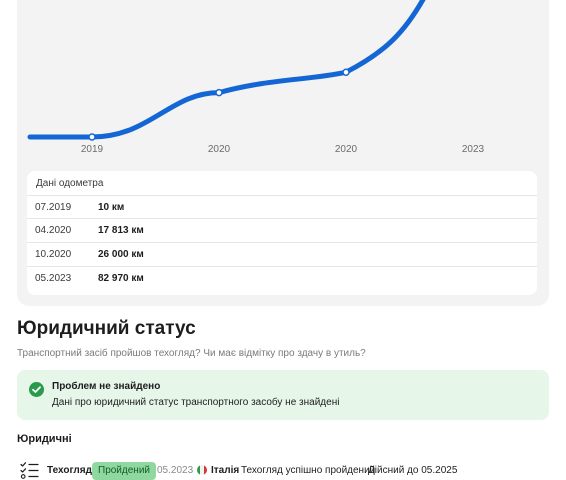 Image resolution: width=566 pixels, height=480 pixels. What do you see at coordinates (69, 470) in the screenshot?
I see `inspection-label: Техогляд` at bounding box center [69, 470].